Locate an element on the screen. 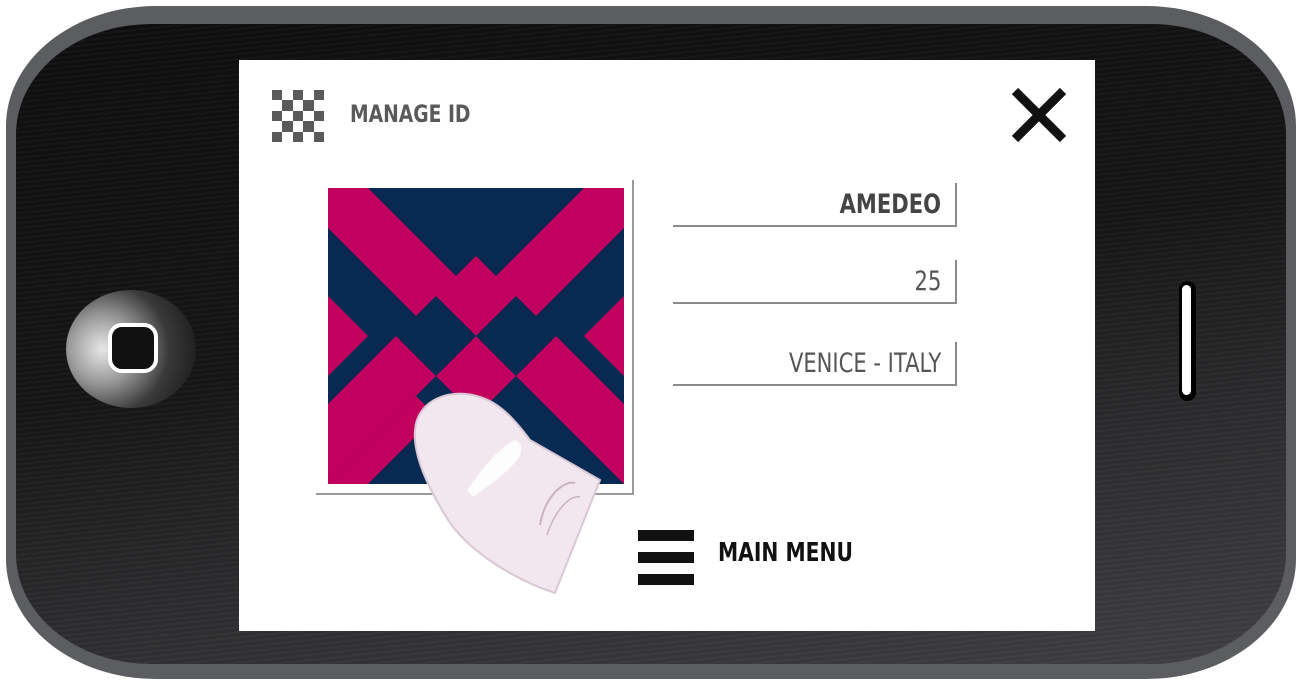  finger-icon is located at coordinates (507, 493).